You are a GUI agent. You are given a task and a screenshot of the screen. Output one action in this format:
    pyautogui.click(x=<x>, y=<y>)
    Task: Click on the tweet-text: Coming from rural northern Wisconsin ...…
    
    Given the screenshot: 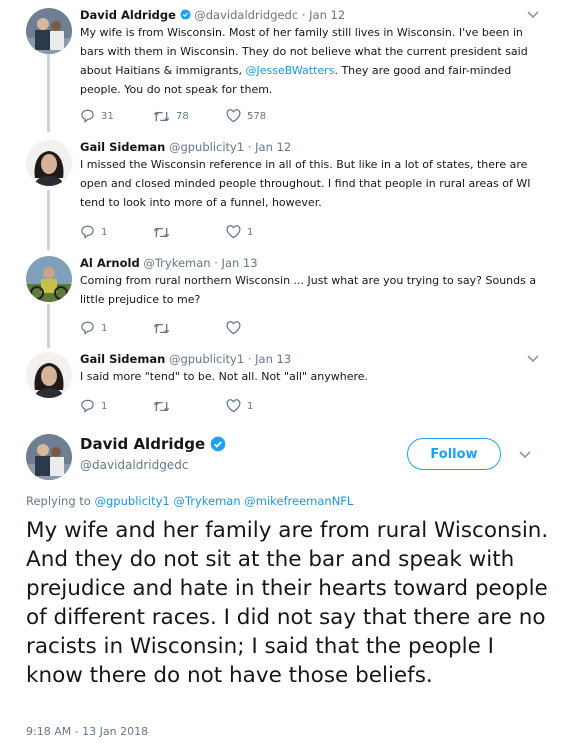 What is the action you would take?
    pyautogui.click(x=308, y=290)
    